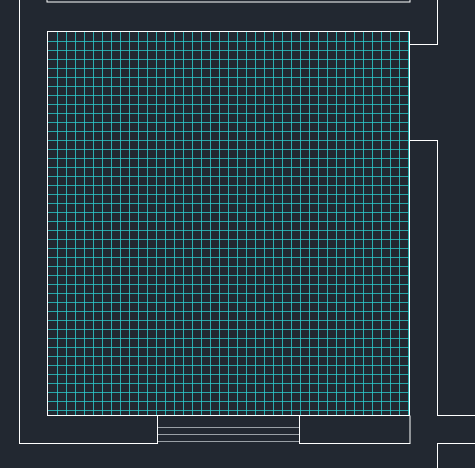 Image resolution: width=475 pixels, height=468 pixels. What do you see at coordinates (424, 22) in the screenshot?
I see `right-column-upper` at bounding box center [424, 22].